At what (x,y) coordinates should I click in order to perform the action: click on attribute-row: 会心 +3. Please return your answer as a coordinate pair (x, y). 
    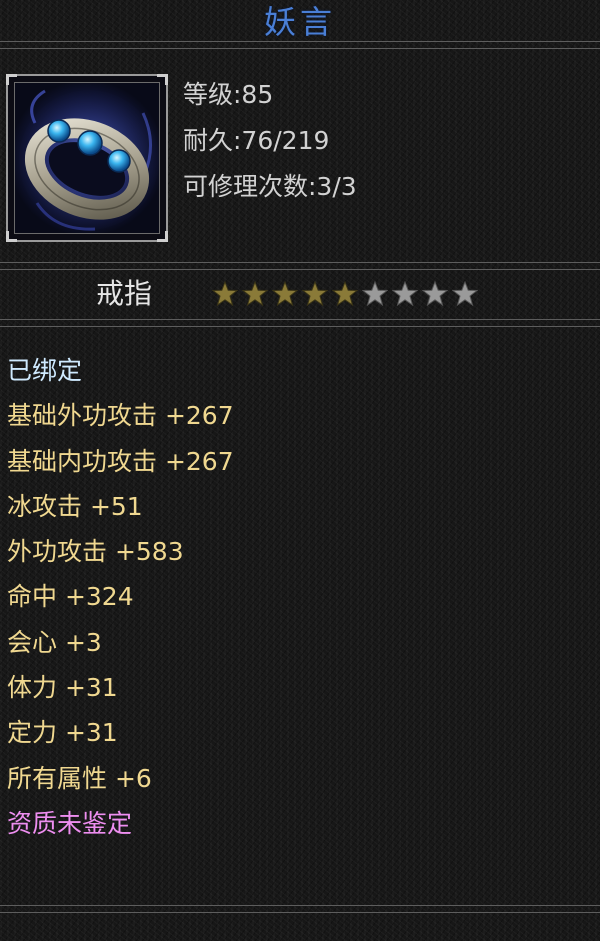
    Looking at the image, I should click on (54, 642).